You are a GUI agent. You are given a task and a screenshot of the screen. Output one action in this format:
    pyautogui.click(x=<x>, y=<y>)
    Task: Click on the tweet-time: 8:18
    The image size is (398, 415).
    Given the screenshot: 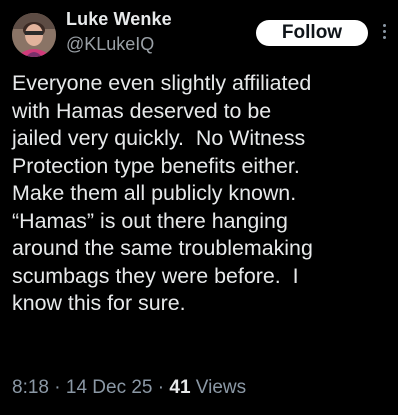 What is the action you would take?
    pyautogui.click(x=30, y=387)
    